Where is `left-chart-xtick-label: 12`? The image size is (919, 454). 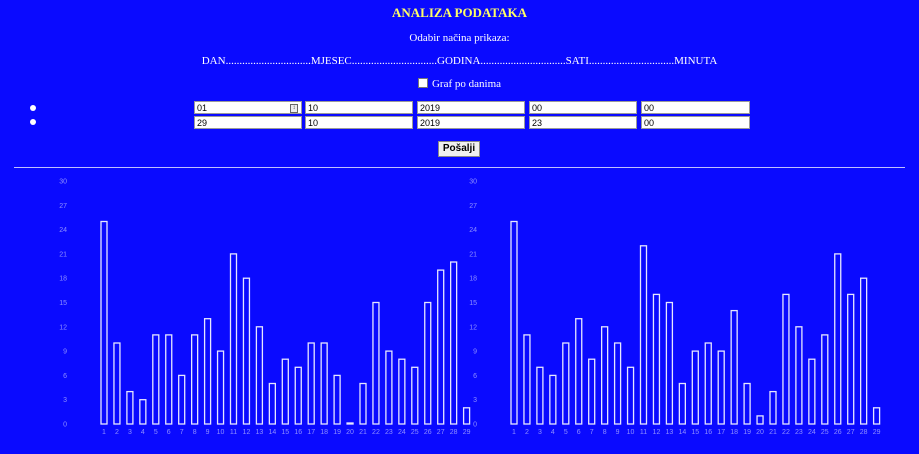
left-chart-xtick-label: 12 is located at coordinates (247, 432).